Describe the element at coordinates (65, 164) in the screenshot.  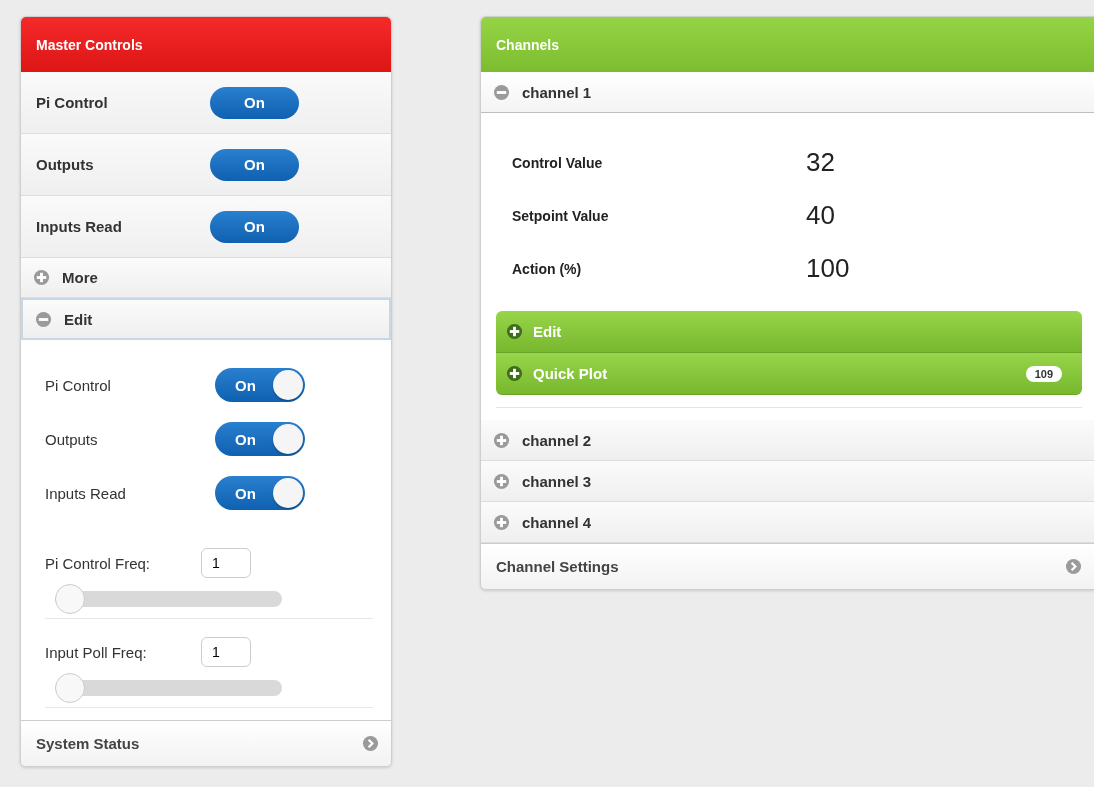
I see `control-label: Outputs` at that location.